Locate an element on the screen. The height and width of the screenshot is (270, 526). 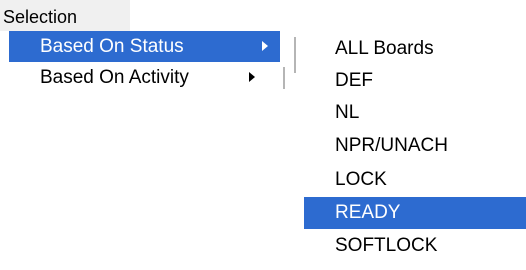
status-item-label: SOFTLOCK is located at coordinates (386, 245).